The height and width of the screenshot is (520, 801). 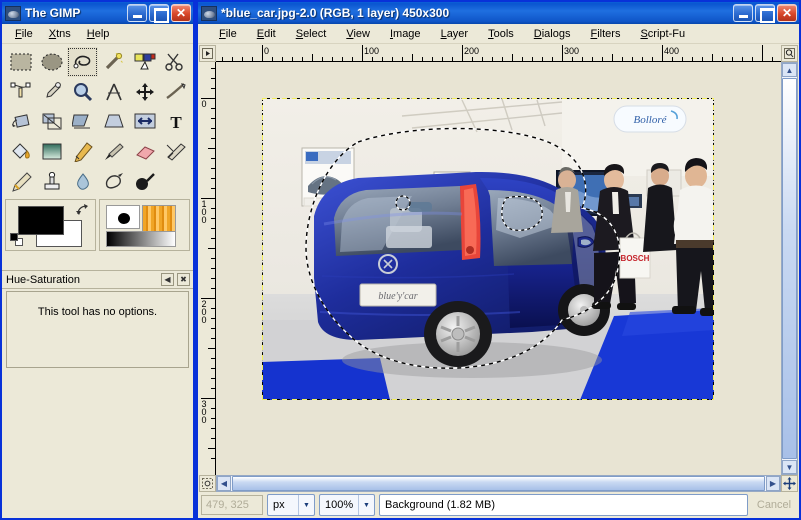 I want to click on select-by-color-tool, so click(x=144, y=62).